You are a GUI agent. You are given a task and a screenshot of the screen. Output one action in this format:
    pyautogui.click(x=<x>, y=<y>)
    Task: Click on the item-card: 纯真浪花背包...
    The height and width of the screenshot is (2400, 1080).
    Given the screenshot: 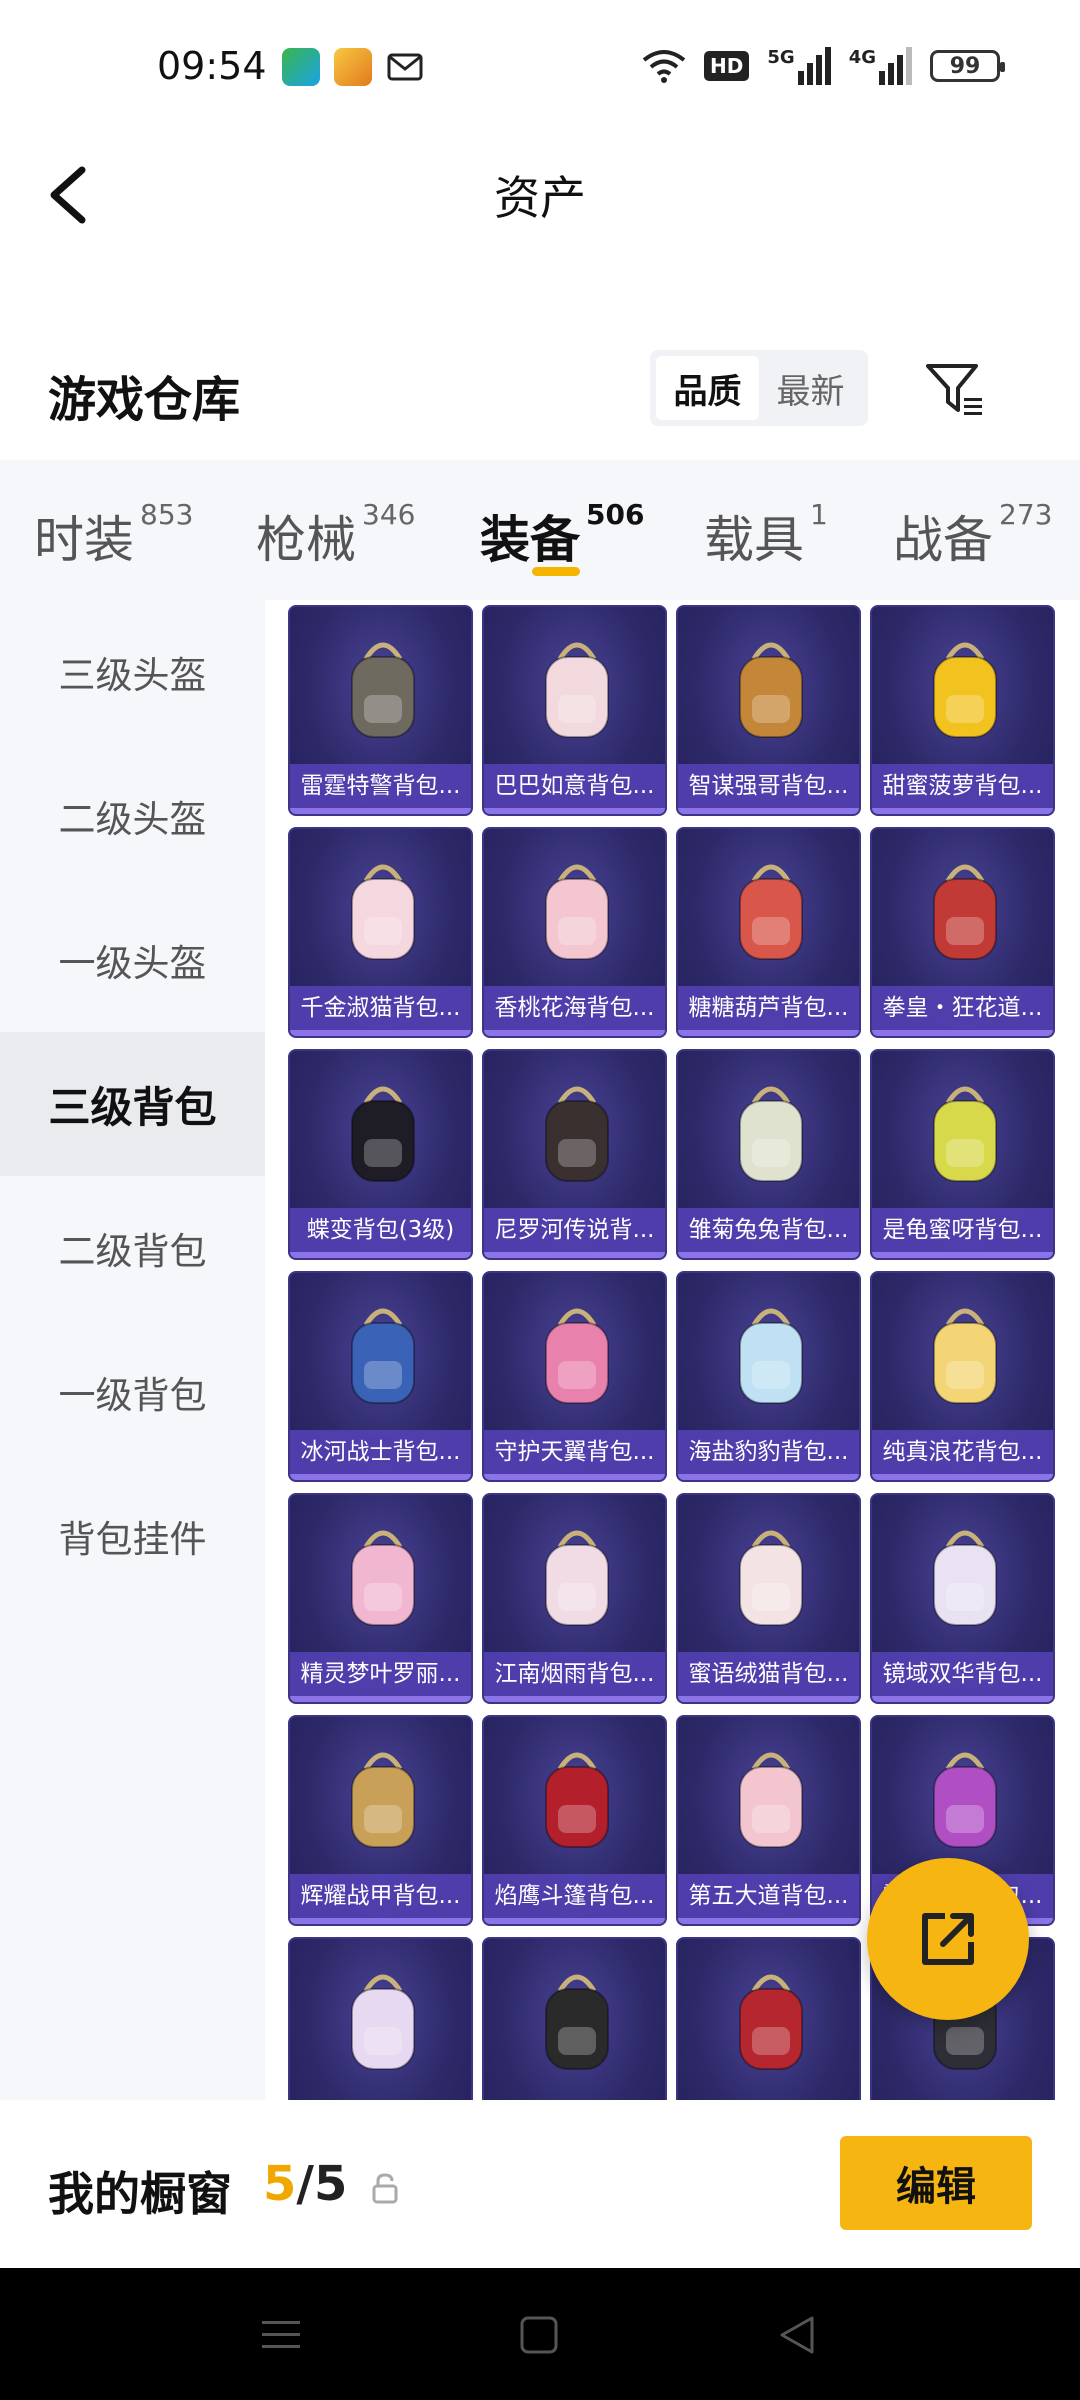 What is the action you would take?
    pyautogui.click(x=962, y=1376)
    